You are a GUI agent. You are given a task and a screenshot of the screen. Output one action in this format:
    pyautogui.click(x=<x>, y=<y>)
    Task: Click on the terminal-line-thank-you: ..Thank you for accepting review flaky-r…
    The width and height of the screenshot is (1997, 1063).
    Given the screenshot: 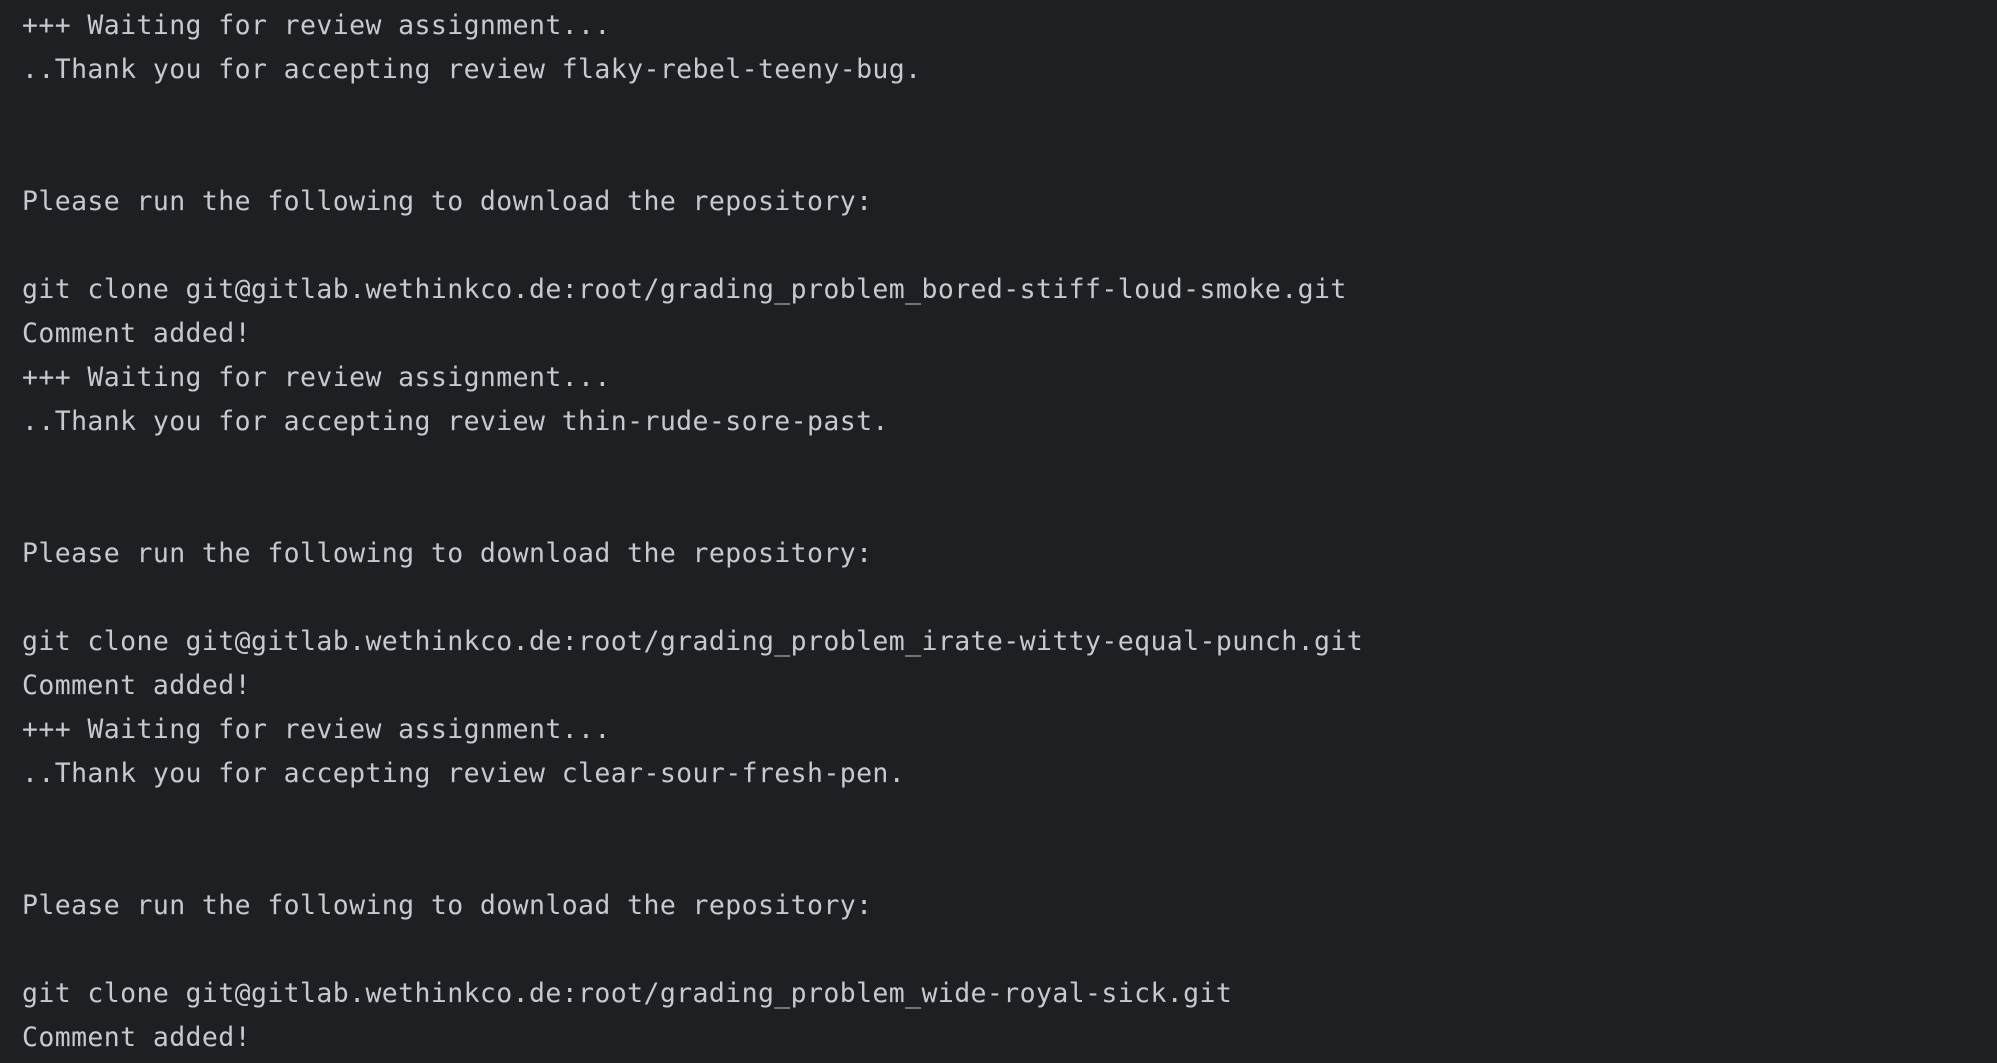 What is the action you would take?
    pyautogui.click(x=472, y=69)
    